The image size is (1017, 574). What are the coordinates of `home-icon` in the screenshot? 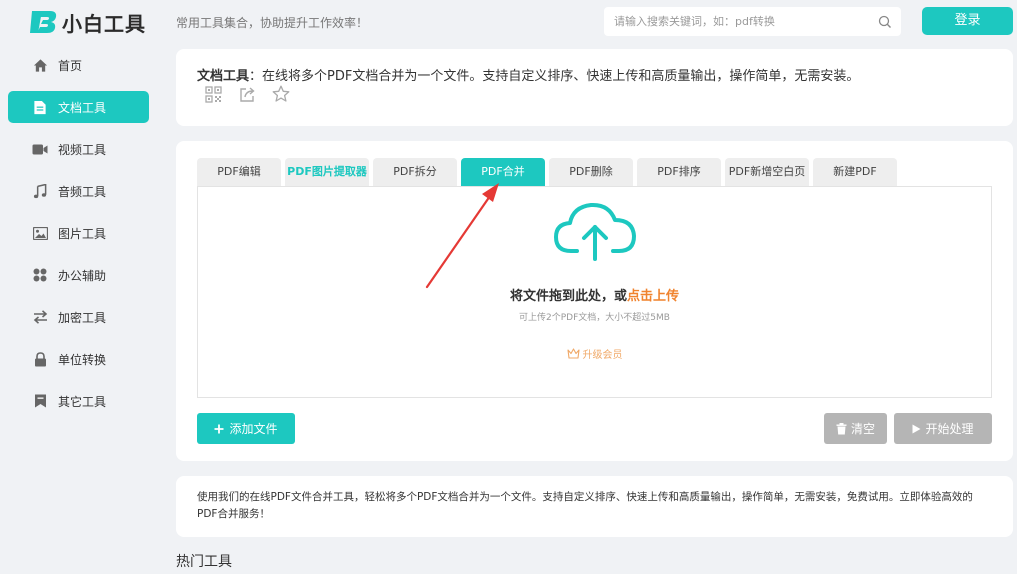 It's located at (40, 65).